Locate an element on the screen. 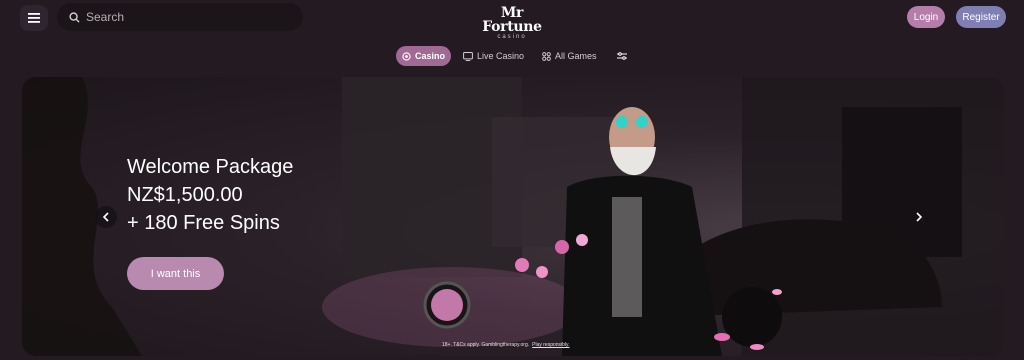 The width and height of the screenshot is (1024, 360). carousel-prev-button is located at coordinates (106, 217).